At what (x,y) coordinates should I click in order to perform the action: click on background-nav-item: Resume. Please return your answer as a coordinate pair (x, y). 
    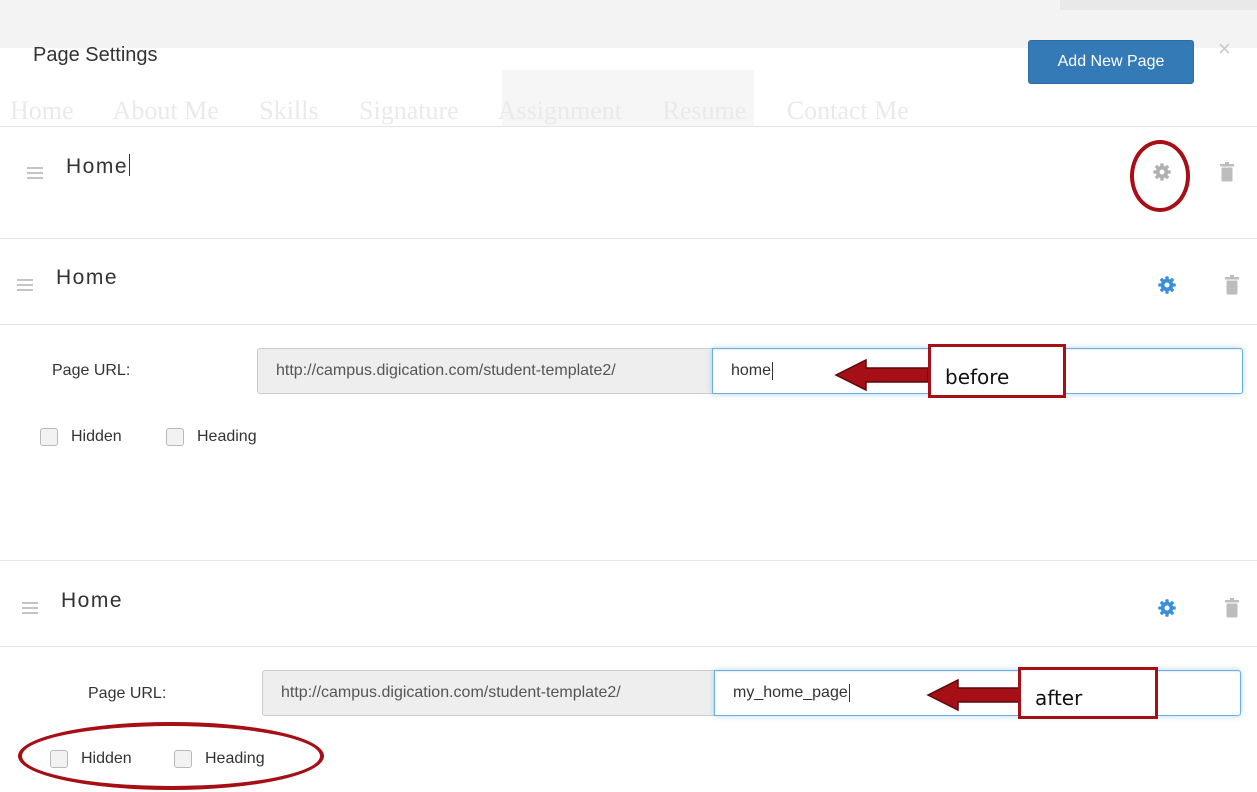
    Looking at the image, I should click on (704, 110).